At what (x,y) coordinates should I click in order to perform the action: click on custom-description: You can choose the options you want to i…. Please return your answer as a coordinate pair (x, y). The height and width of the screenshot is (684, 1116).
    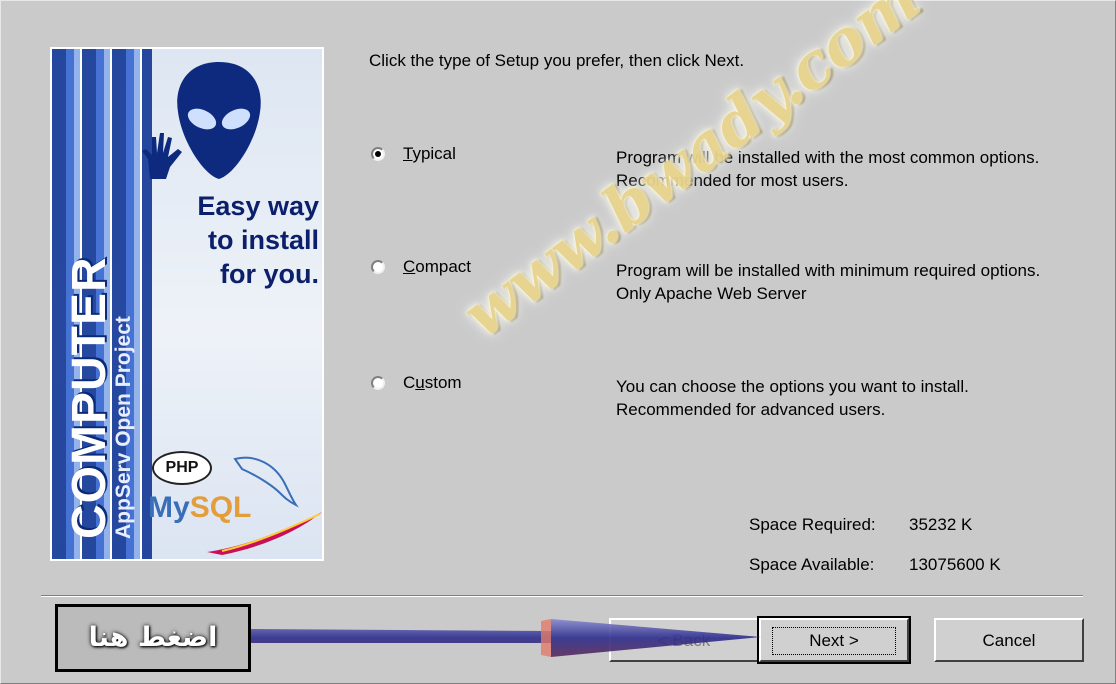
    Looking at the image, I should click on (792, 398).